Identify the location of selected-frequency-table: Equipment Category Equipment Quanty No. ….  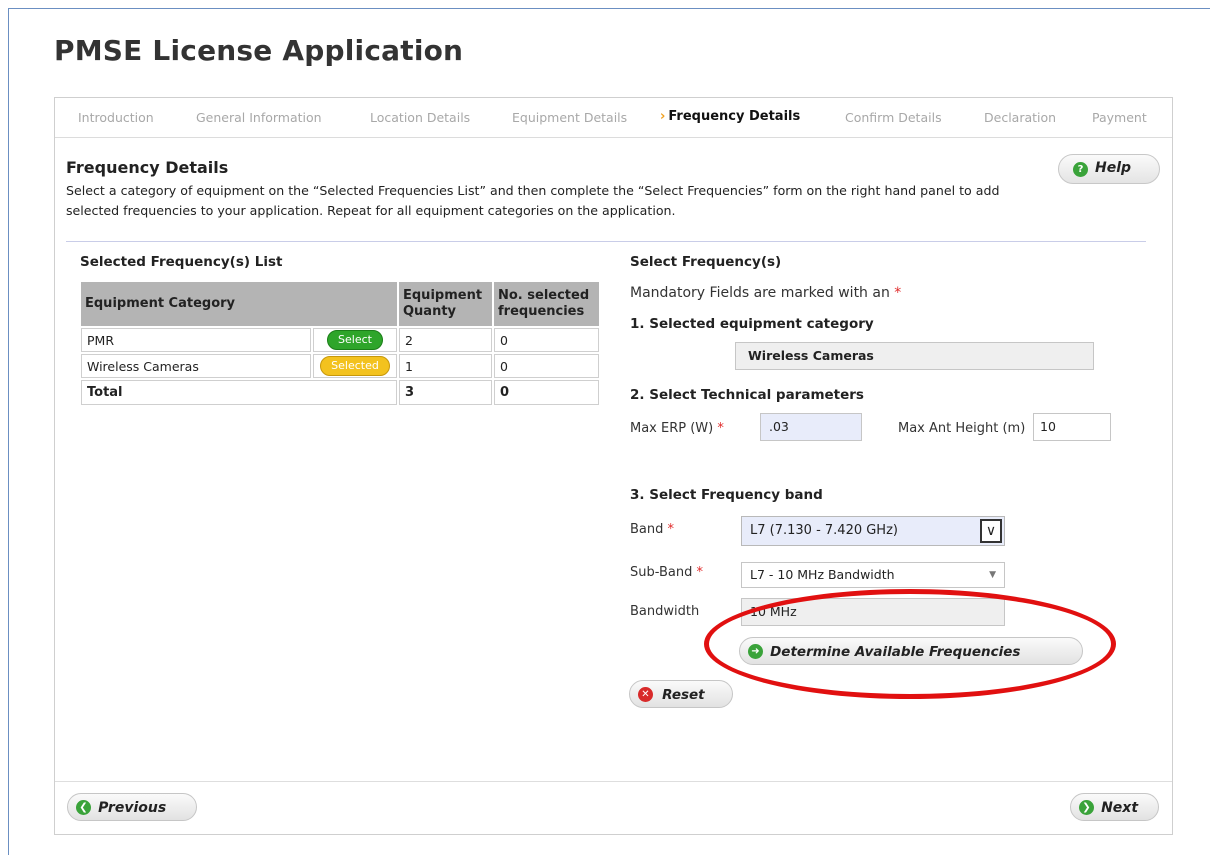
(340, 343).